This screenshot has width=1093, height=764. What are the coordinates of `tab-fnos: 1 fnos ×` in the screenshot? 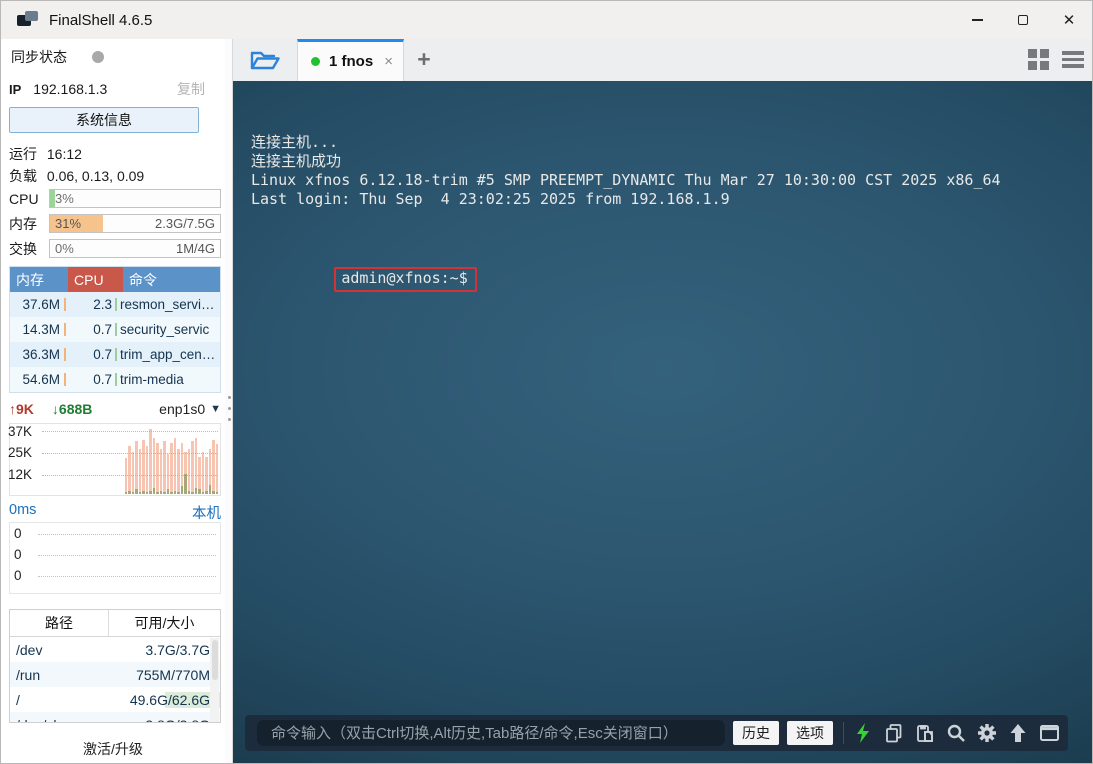 It's located at (350, 60).